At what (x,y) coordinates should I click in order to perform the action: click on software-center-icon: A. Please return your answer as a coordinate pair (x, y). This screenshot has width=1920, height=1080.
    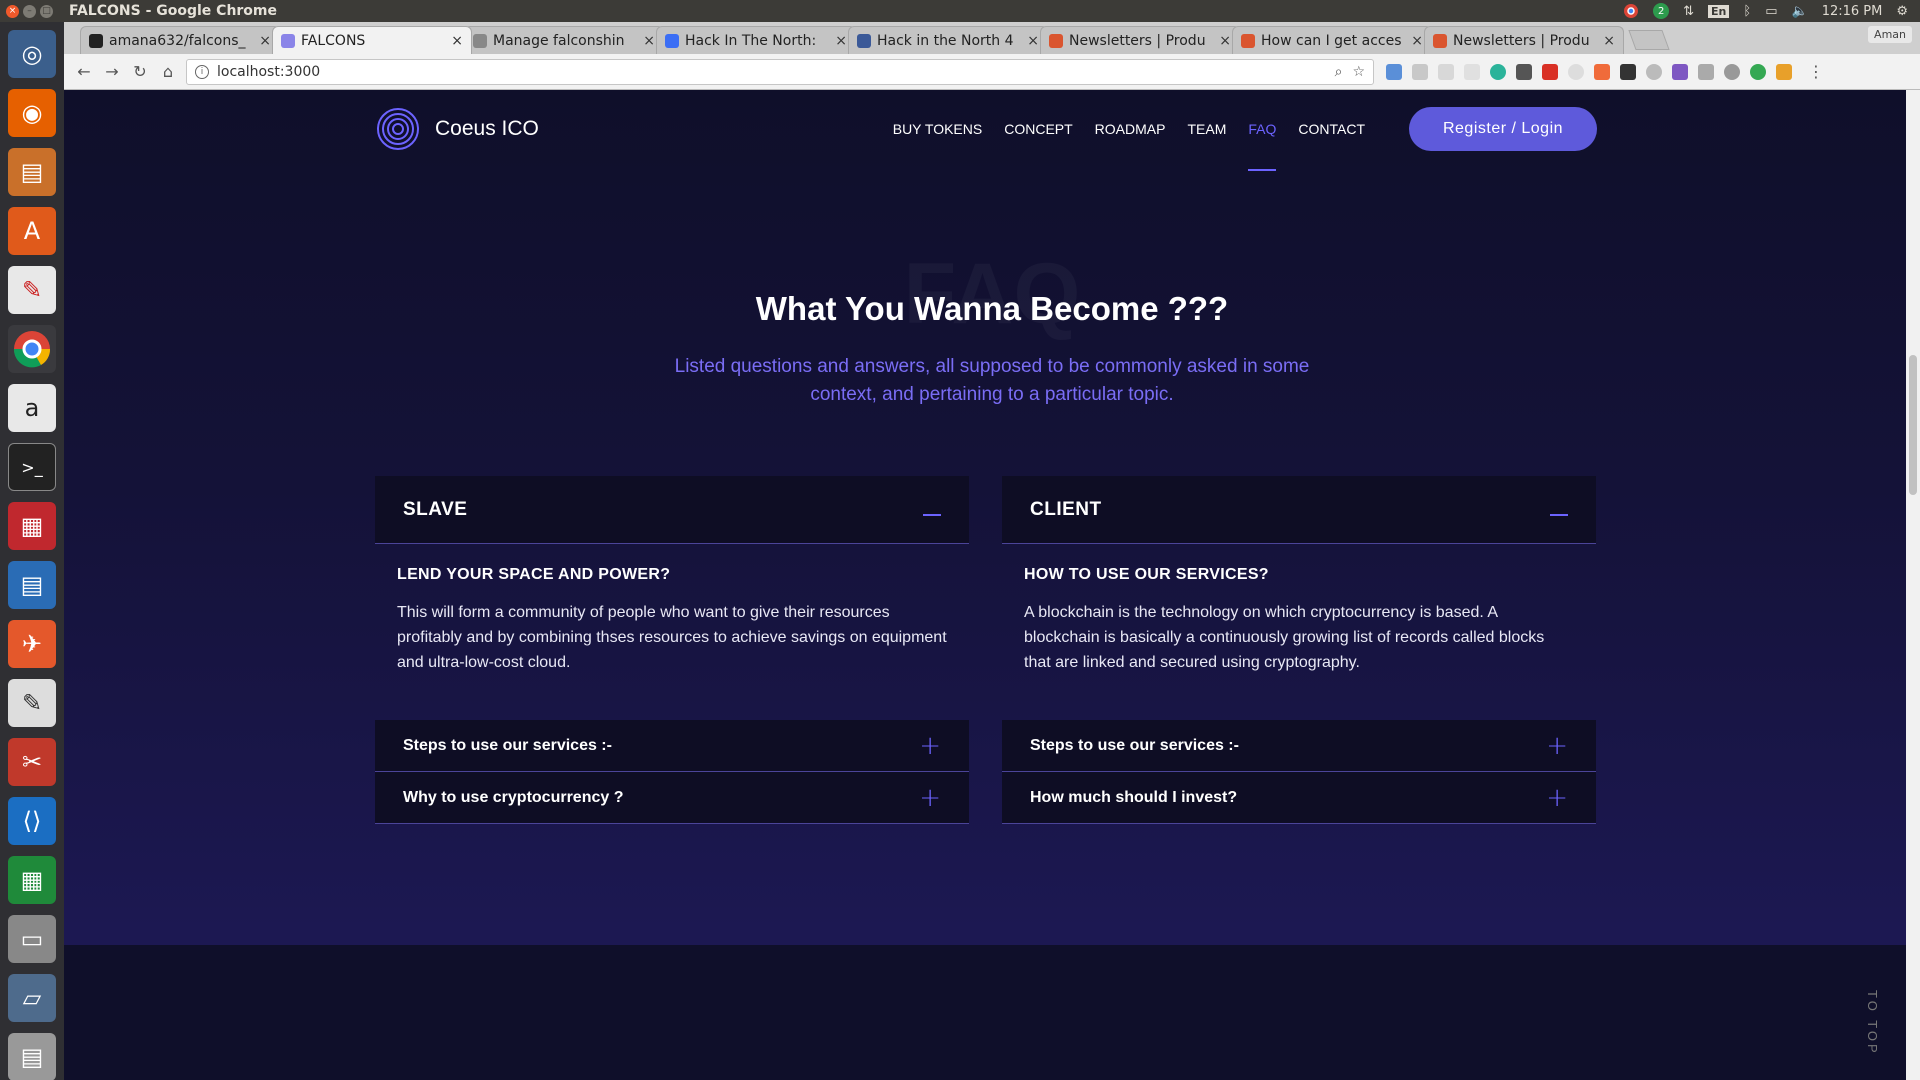
    Looking at the image, I should click on (32, 231).